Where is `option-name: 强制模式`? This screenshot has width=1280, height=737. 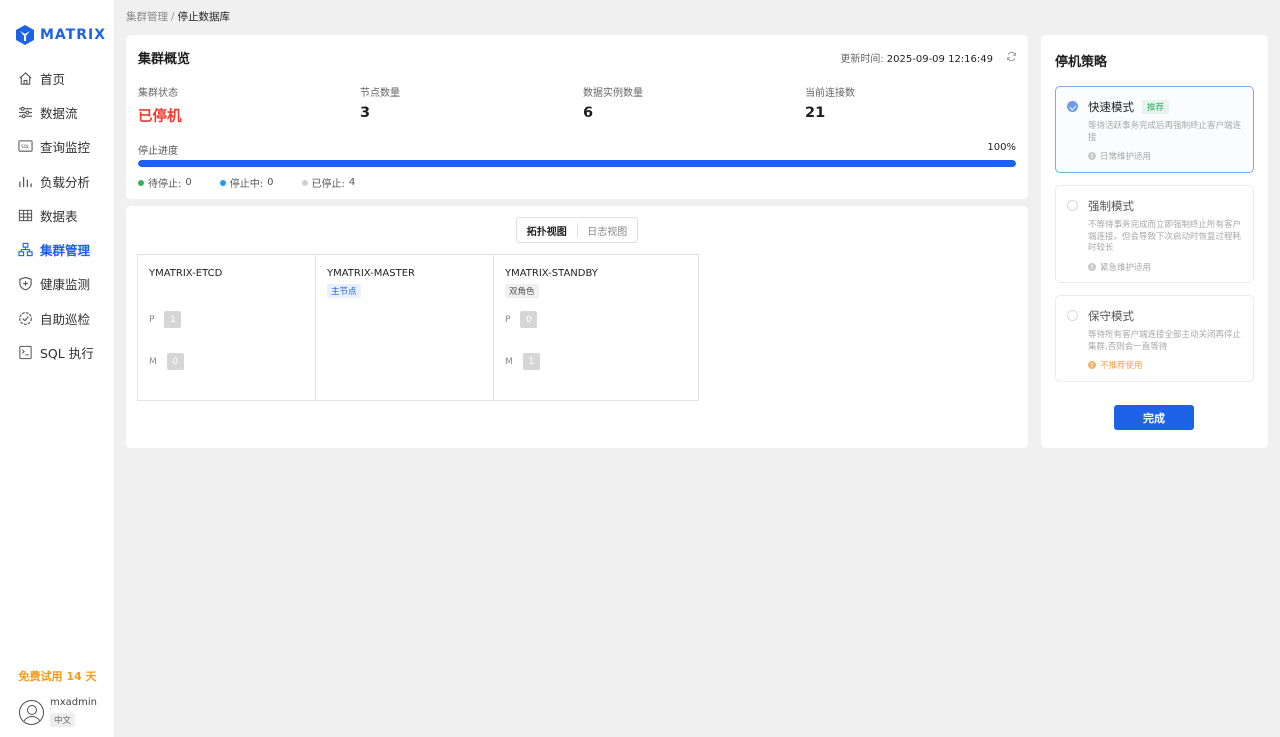 option-name: 强制模式 is located at coordinates (1111, 206).